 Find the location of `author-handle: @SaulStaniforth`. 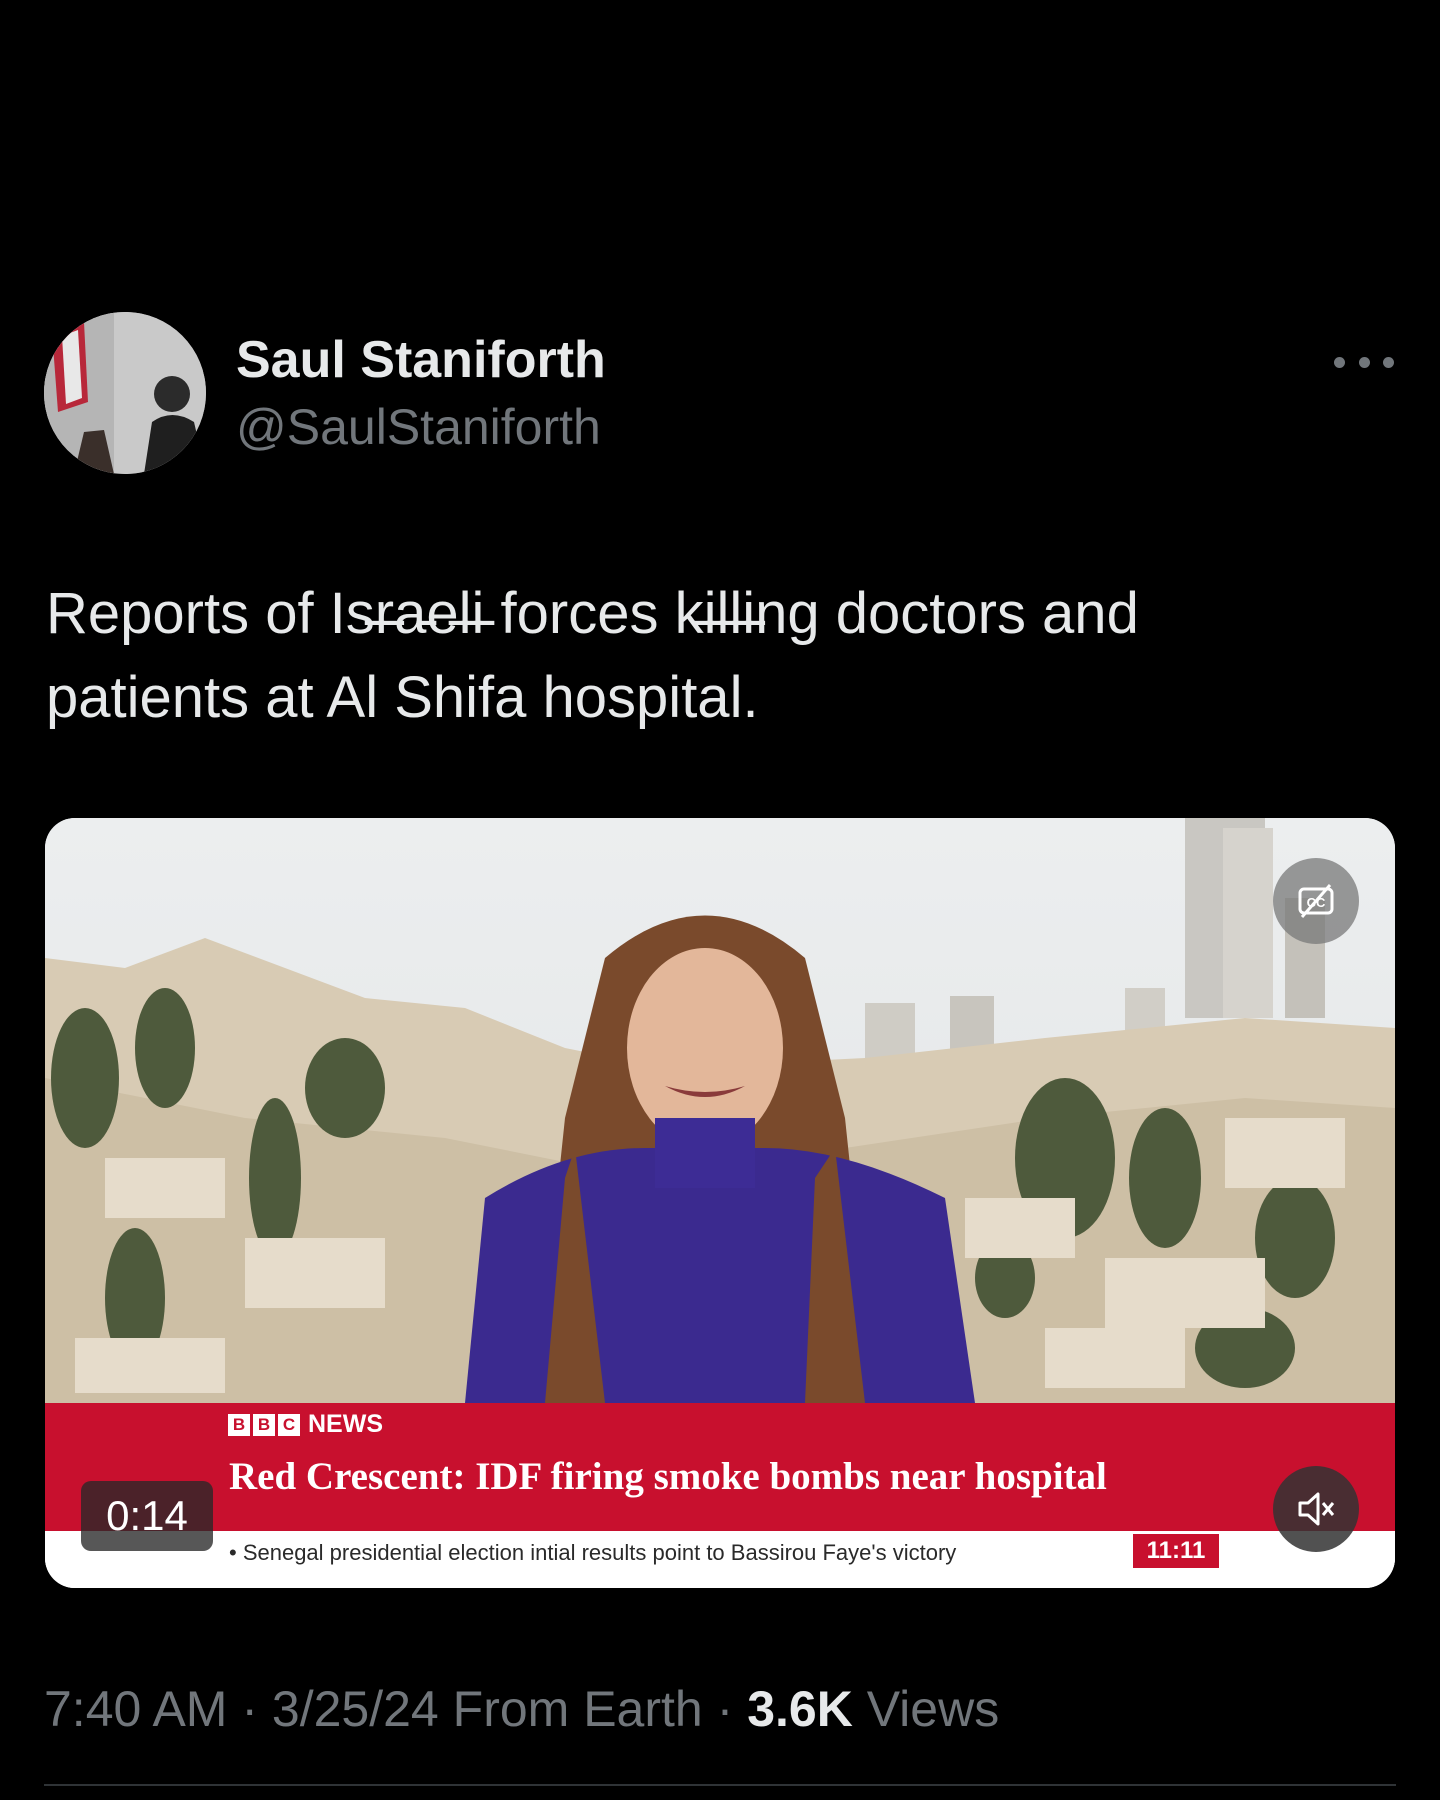

author-handle: @SaulStaniforth is located at coordinates (418, 427).